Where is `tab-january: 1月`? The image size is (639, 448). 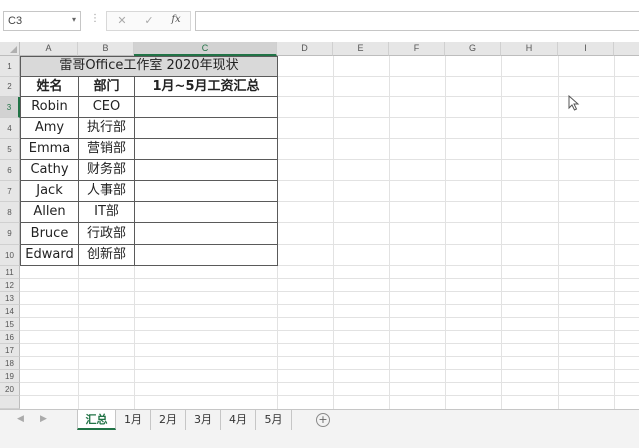 tab-january: 1月 is located at coordinates (133, 420).